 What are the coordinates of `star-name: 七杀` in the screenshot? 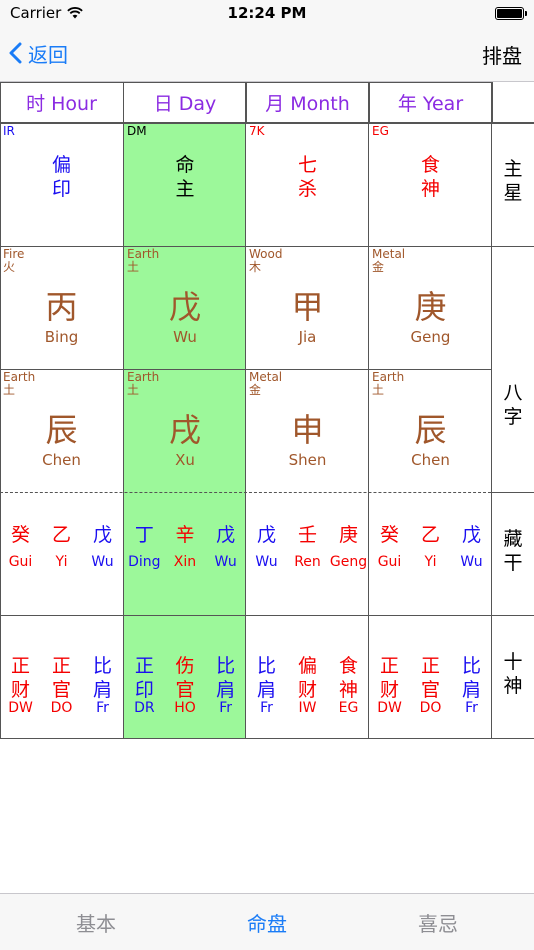 It's located at (307, 177).